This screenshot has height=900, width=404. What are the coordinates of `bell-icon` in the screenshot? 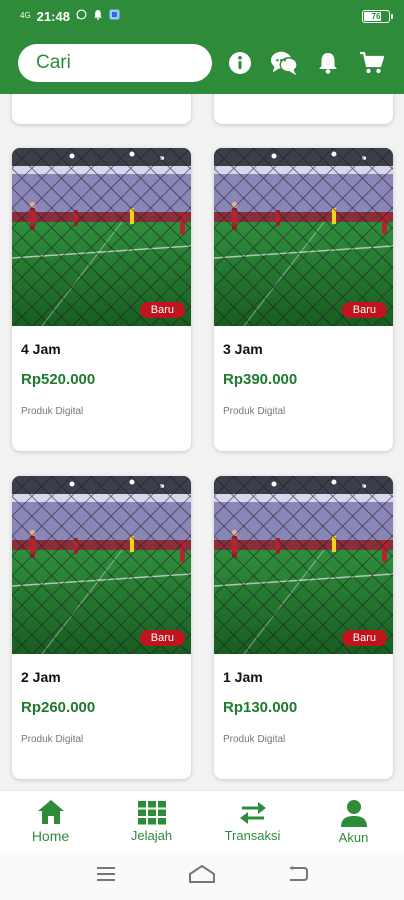 It's located at (328, 63).